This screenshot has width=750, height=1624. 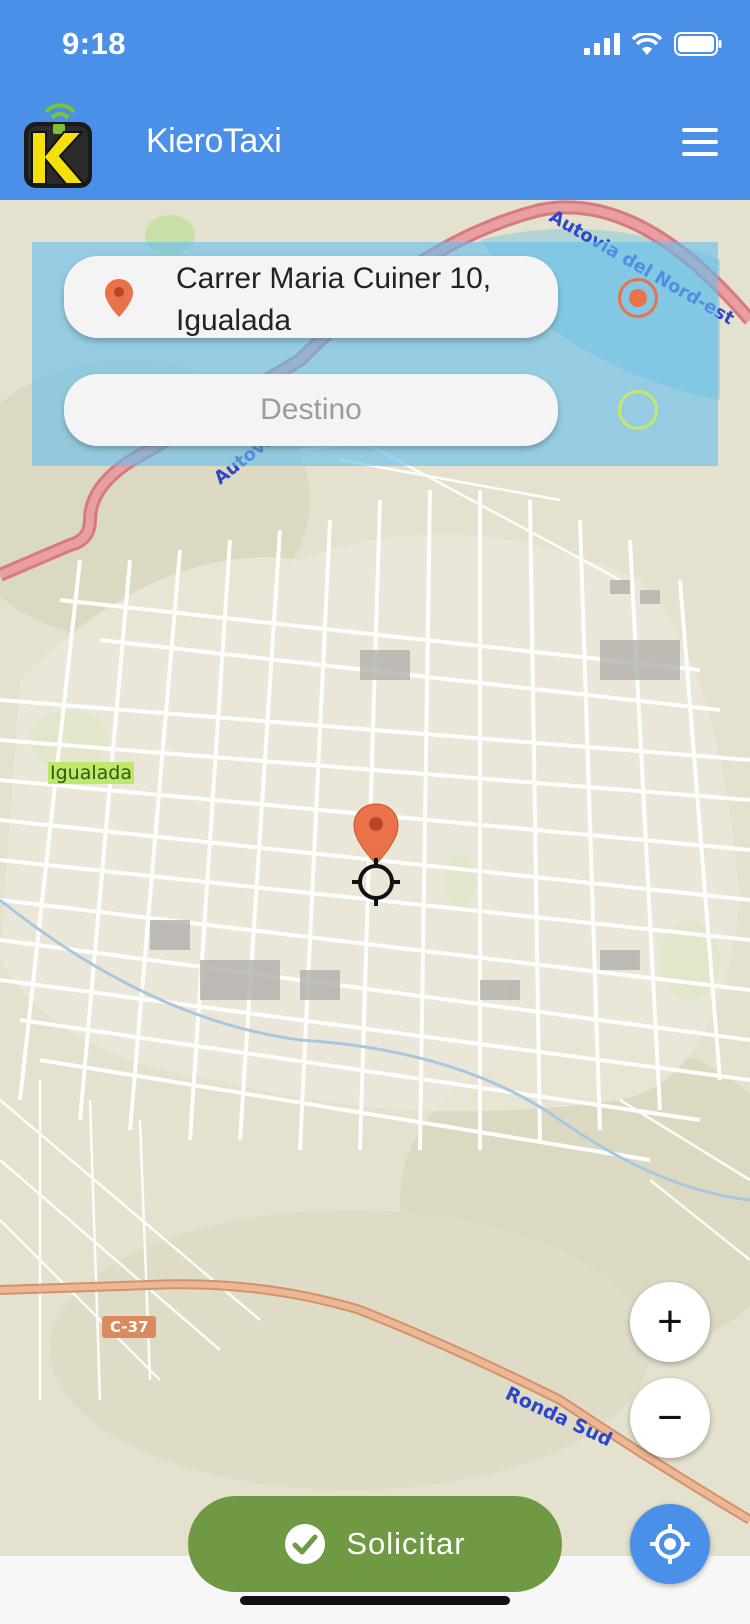 I want to click on cellular-signal-icon, so click(x=602, y=44).